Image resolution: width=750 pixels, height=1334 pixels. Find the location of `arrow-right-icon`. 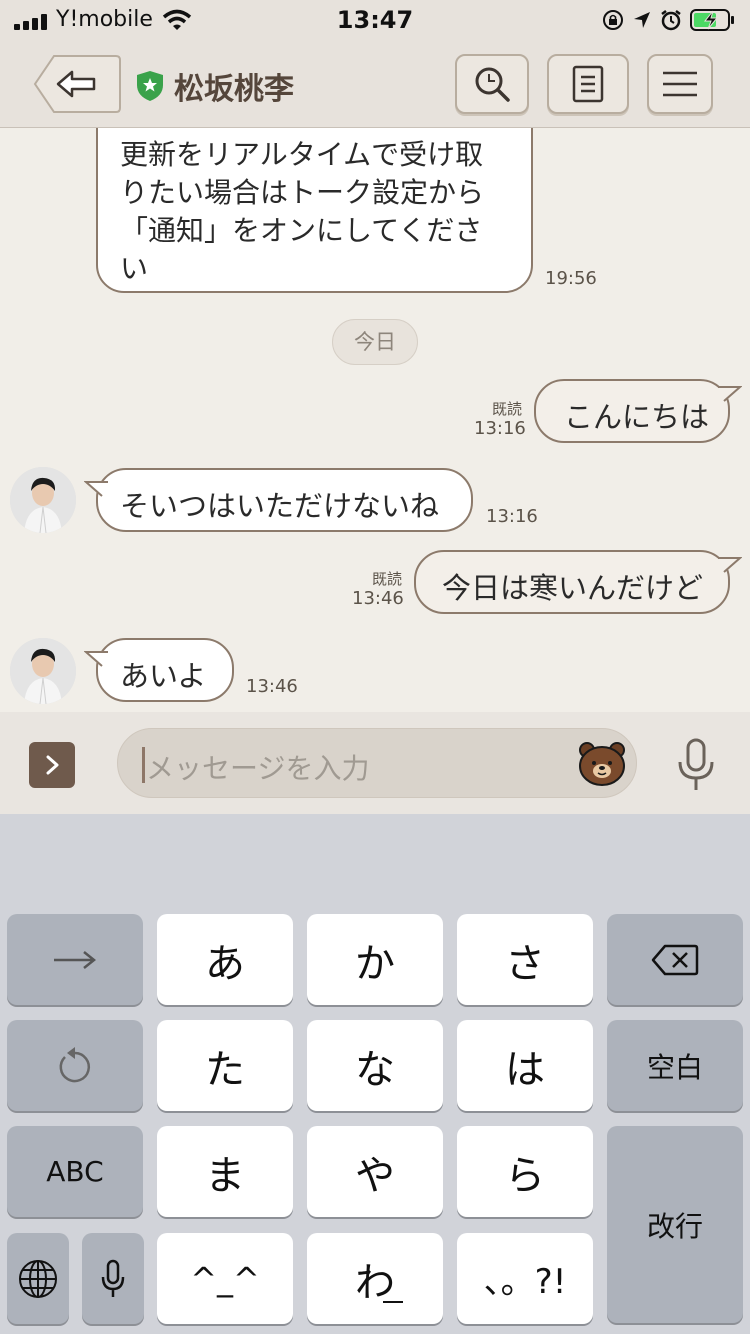

arrow-right-icon is located at coordinates (75, 959).